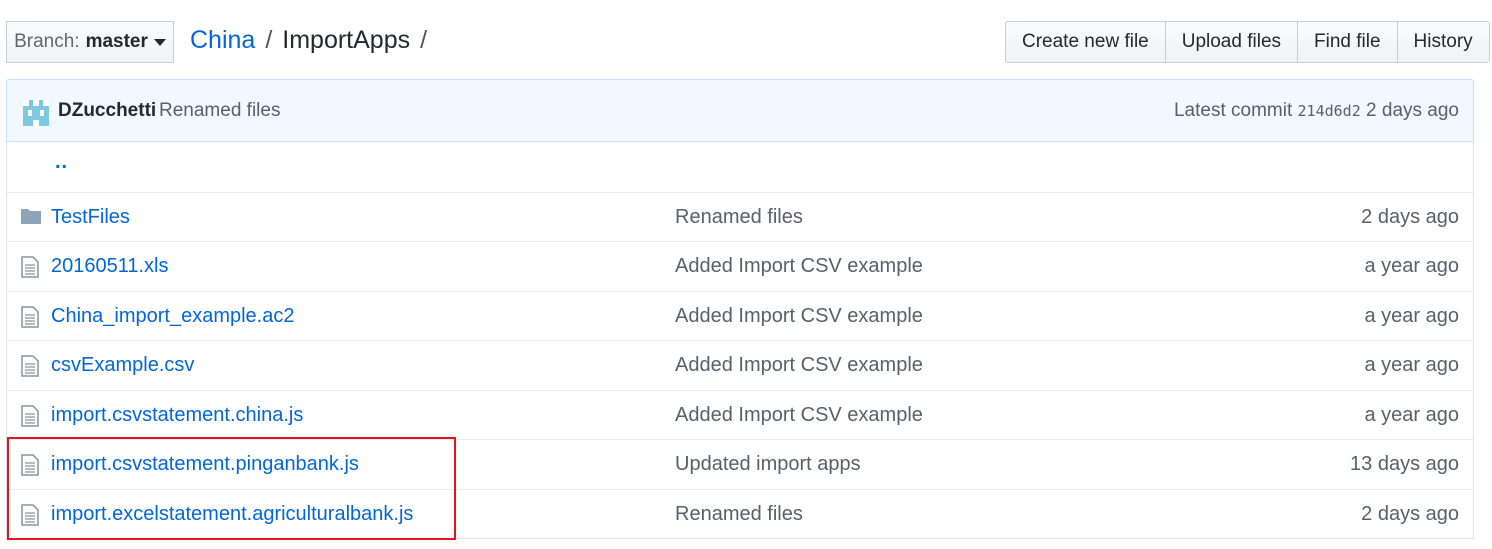  What do you see at coordinates (1404, 464) in the screenshot?
I see `file-age: 13 days ago` at bounding box center [1404, 464].